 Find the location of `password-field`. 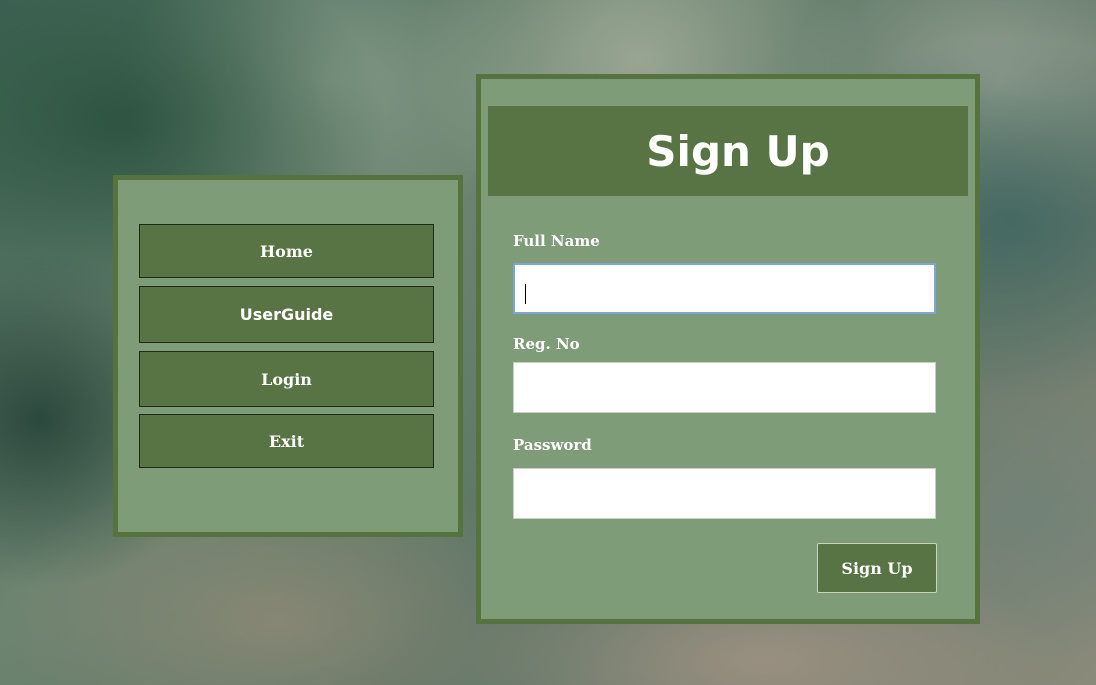

password-field is located at coordinates (724, 493).